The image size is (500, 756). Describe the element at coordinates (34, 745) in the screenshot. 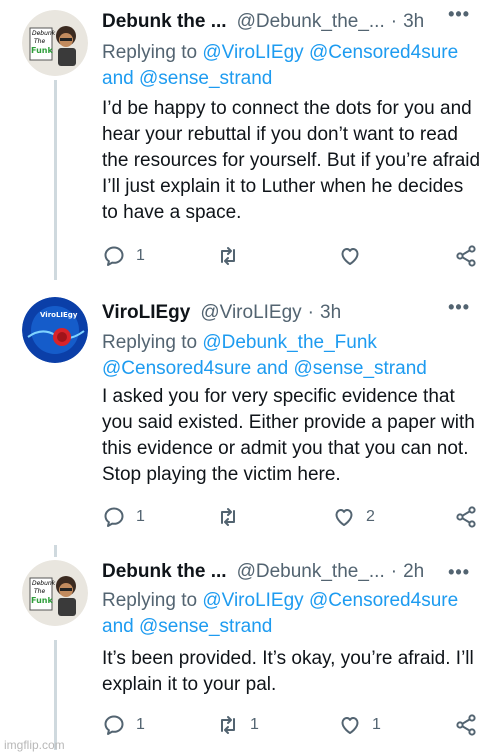

I see `watermark: imgflip.com` at that location.